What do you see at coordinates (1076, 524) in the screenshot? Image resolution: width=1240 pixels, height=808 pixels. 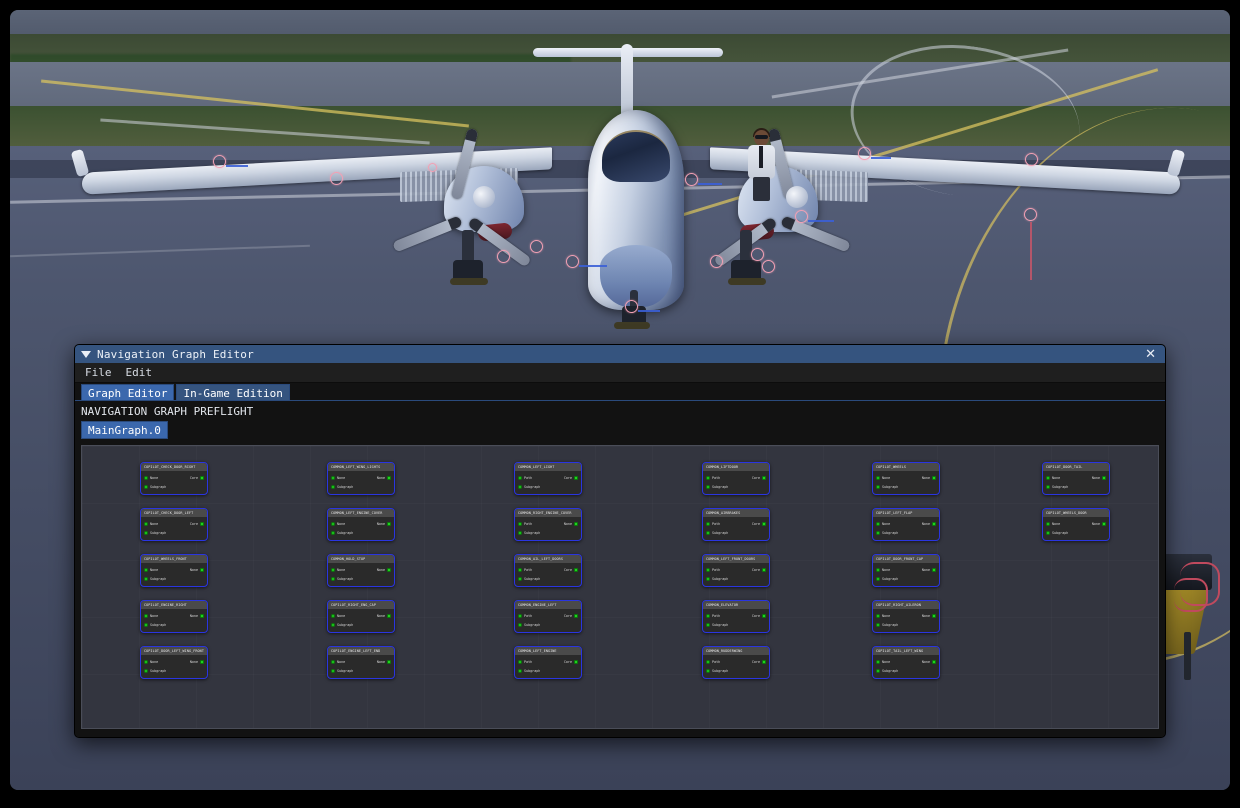 I see `graph-node: COPILOT_WHEELS_DOOR None None Subgraph` at bounding box center [1076, 524].